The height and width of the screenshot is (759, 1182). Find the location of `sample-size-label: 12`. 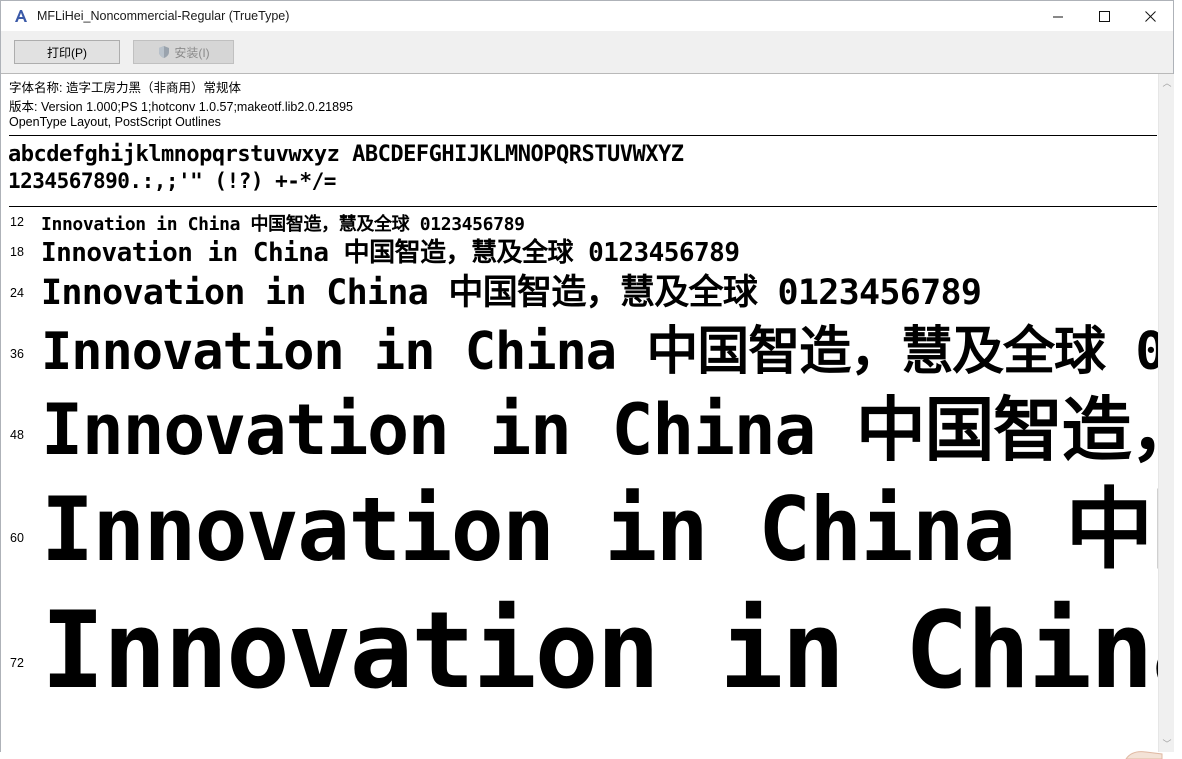

sample-size-label: 12 is located at coordinates (17, 222).